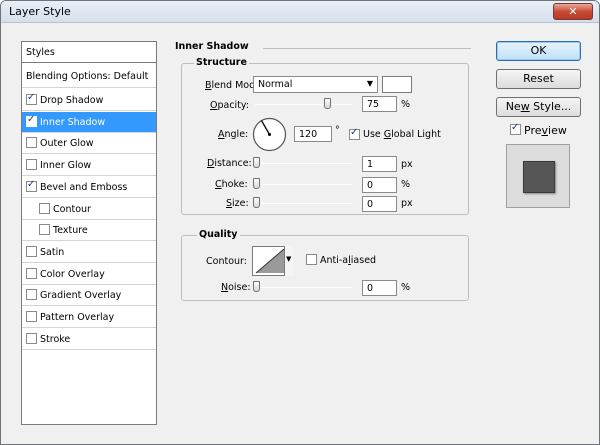  Describe the element at coordinates (72, 100) in the screenshot. I see `style-item-label: Drop Shadow` at that location.